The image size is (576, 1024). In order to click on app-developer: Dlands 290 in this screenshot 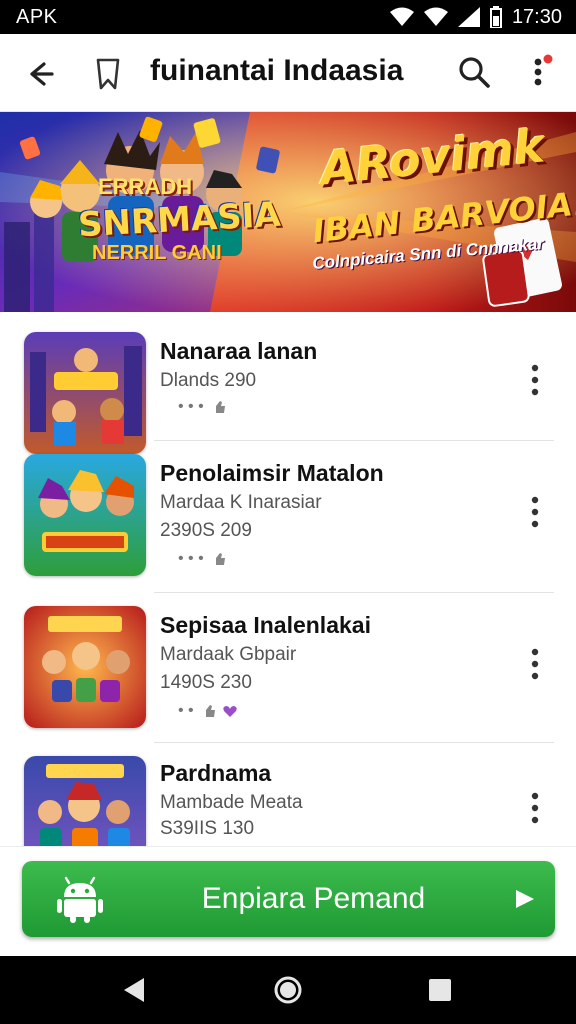, I will do `click(208, 380)`.